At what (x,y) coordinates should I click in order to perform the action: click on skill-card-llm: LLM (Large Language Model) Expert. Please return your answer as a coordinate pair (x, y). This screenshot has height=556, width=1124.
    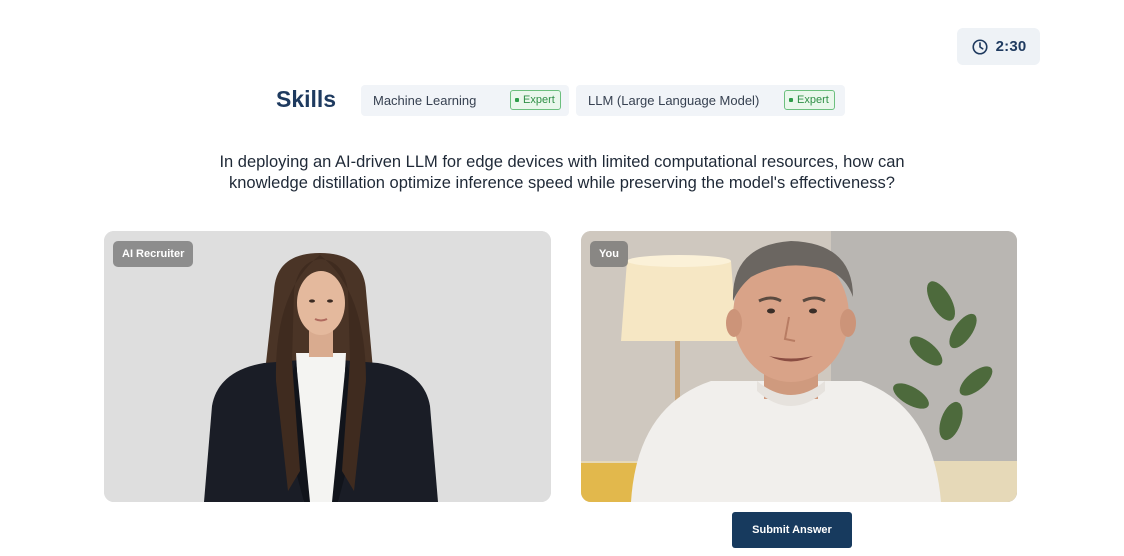
    Looking at the image, I should click on (710, 100).